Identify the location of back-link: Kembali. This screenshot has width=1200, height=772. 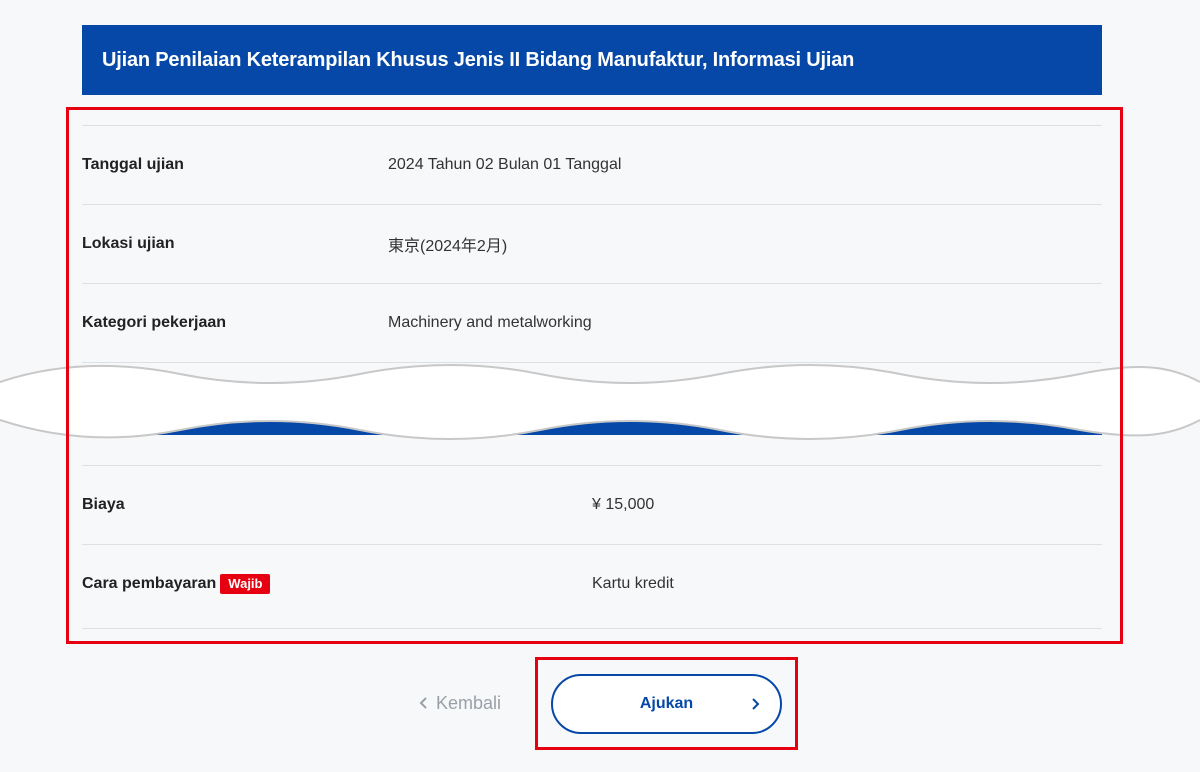
(459, 703).